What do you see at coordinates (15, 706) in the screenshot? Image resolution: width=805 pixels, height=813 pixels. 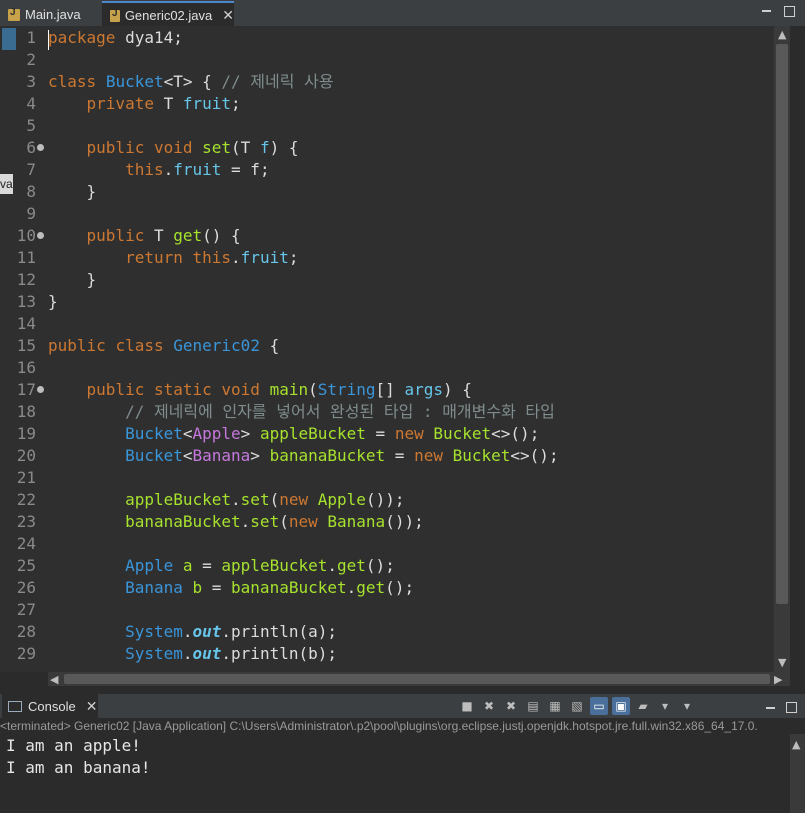 I see `console-icon` at bounding box center [15, 706].